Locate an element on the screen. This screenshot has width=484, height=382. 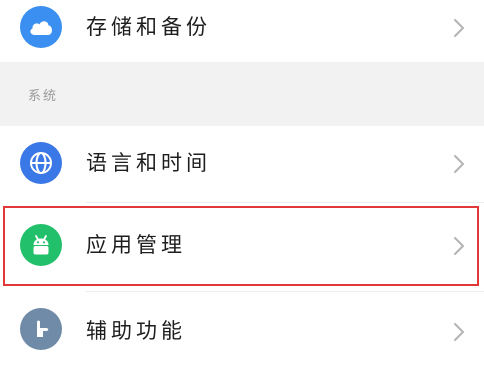
settings-item-label: 应用管理 is located at coordinates (136, 245).